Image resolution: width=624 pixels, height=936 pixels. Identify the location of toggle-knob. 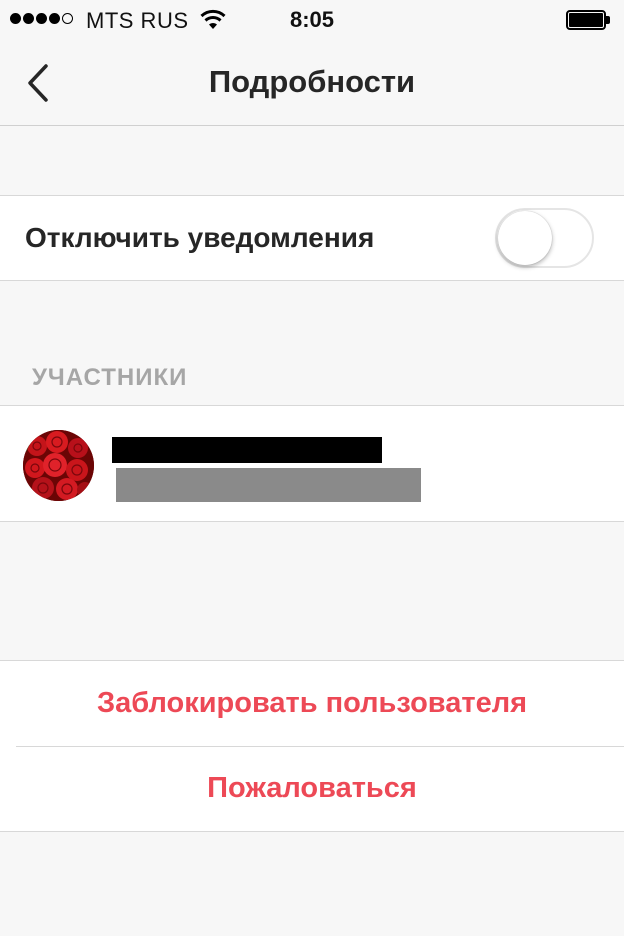
(525, 238).